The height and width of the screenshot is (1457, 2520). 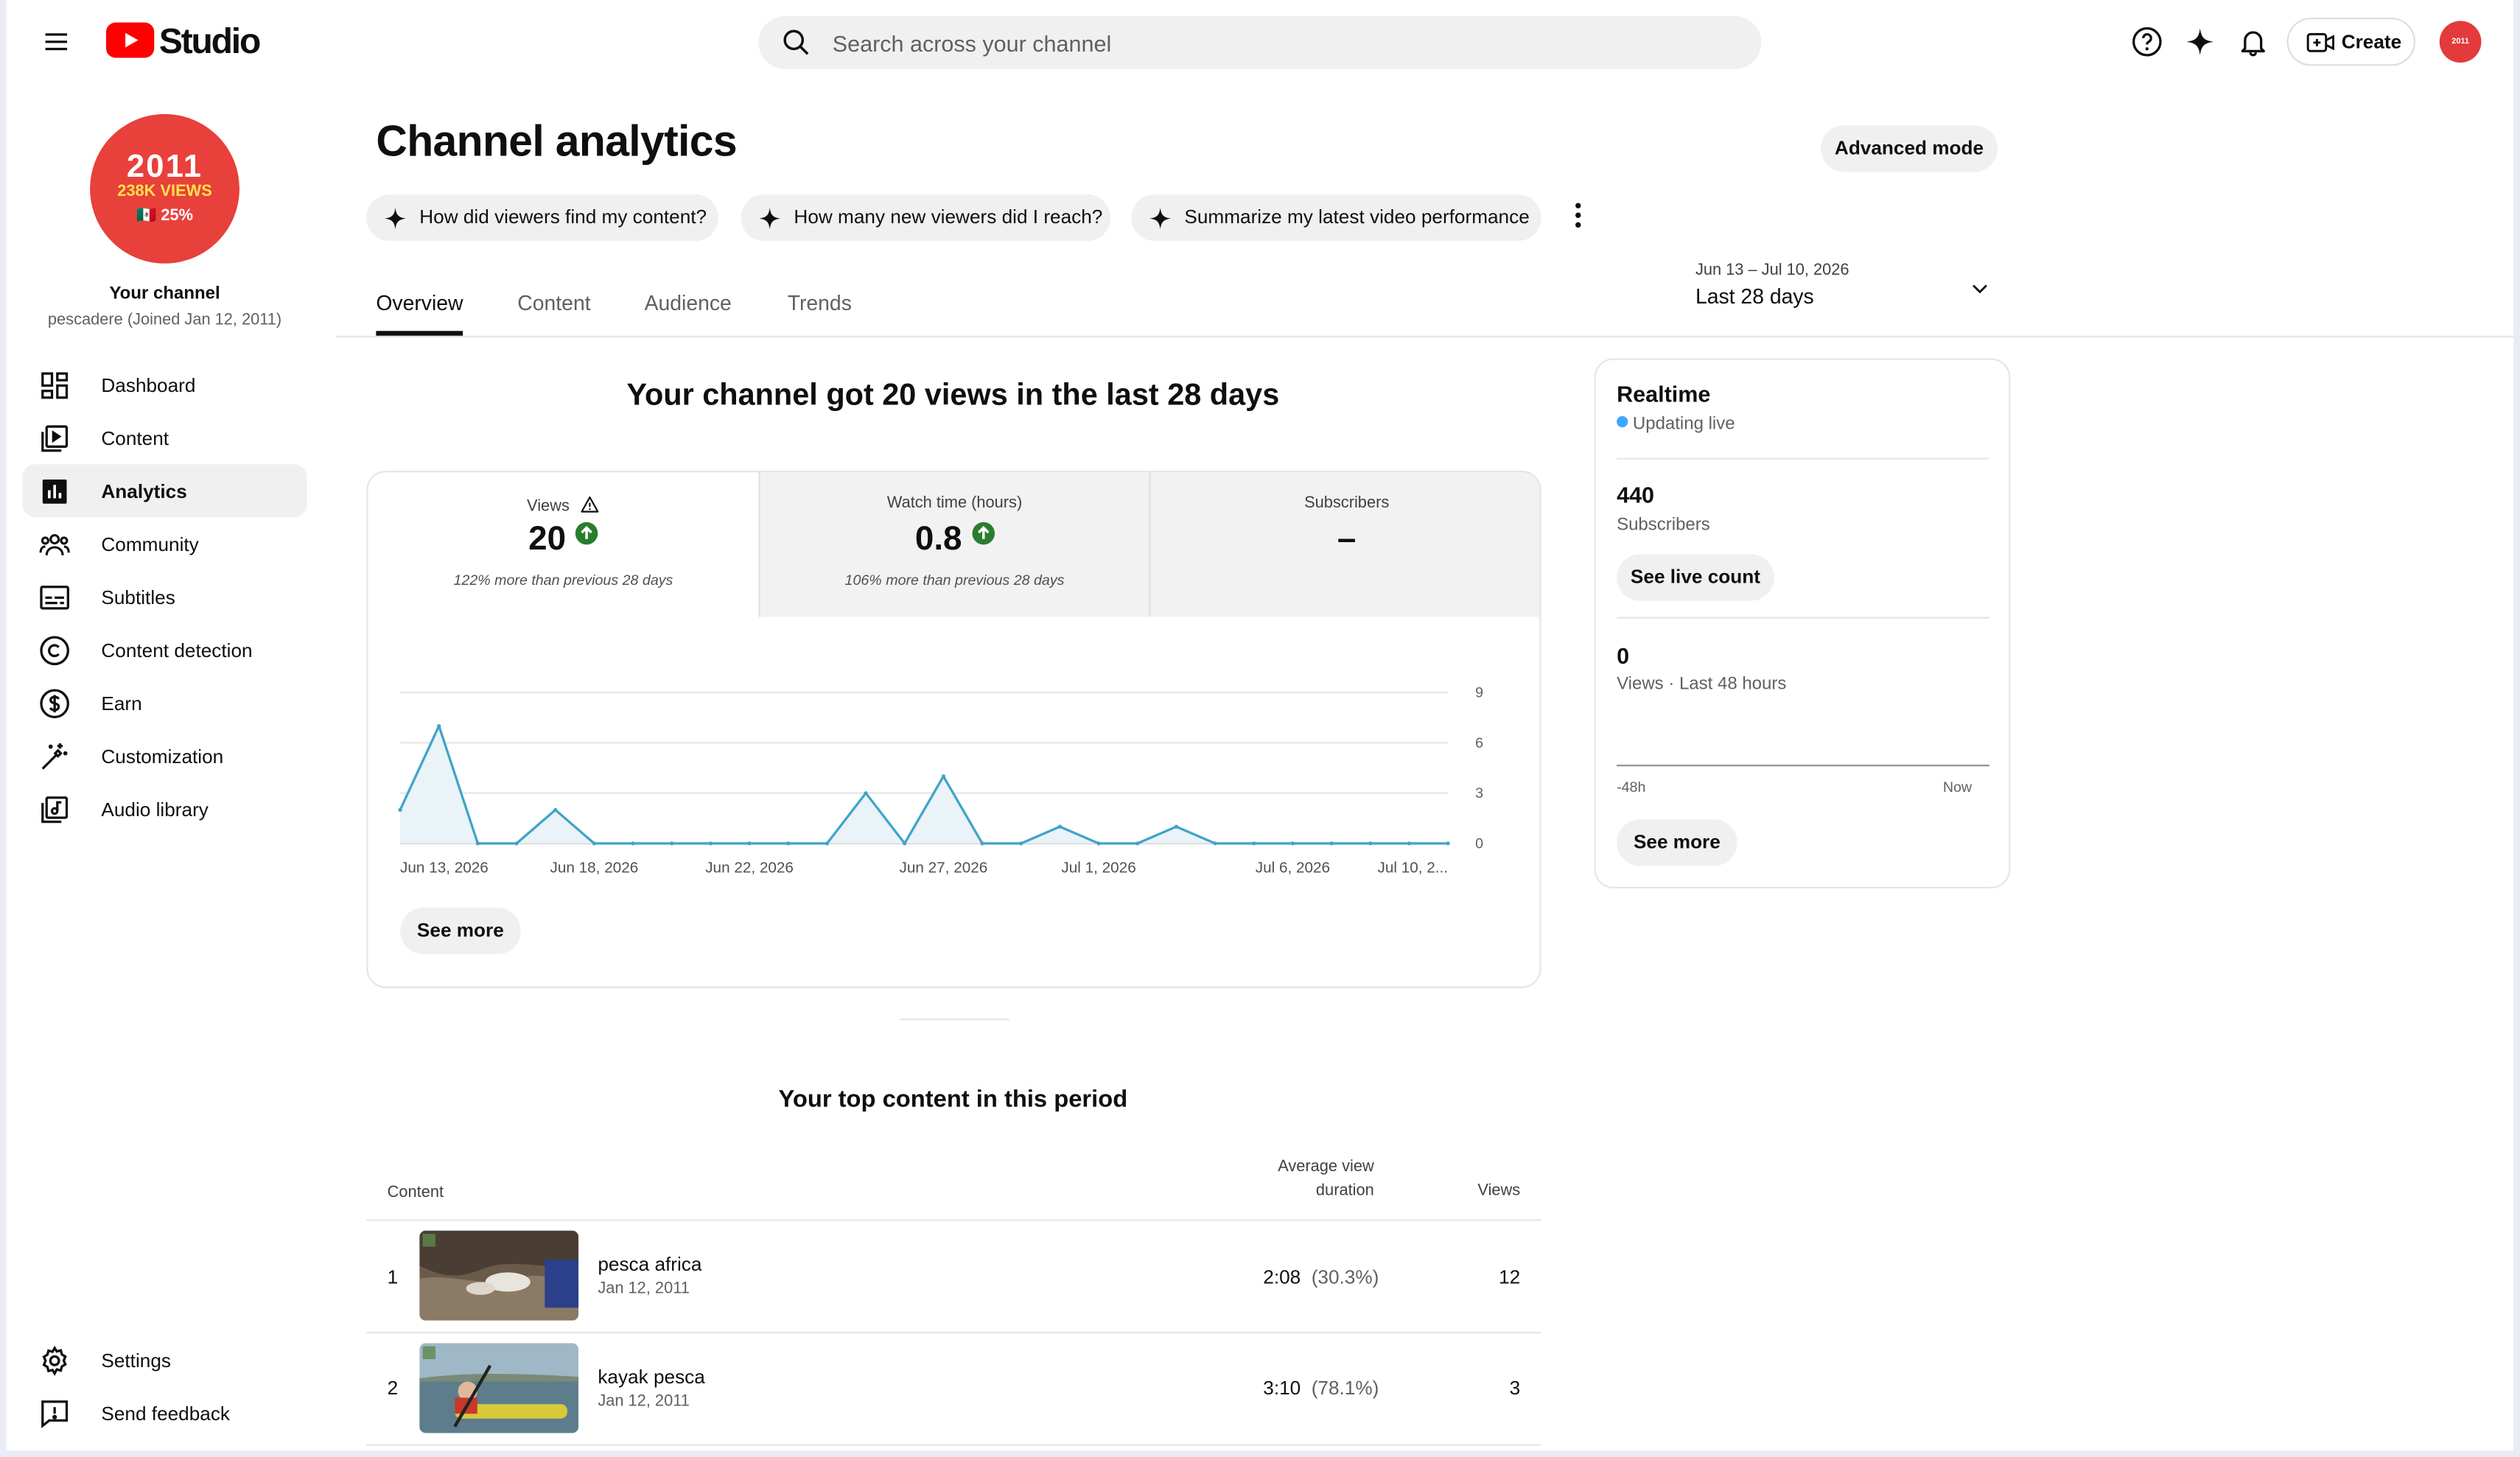 What do you see at coordinates (2320, 42) in the screenshot?
I see `video-add-icon` at bounding box center [2320, 42].